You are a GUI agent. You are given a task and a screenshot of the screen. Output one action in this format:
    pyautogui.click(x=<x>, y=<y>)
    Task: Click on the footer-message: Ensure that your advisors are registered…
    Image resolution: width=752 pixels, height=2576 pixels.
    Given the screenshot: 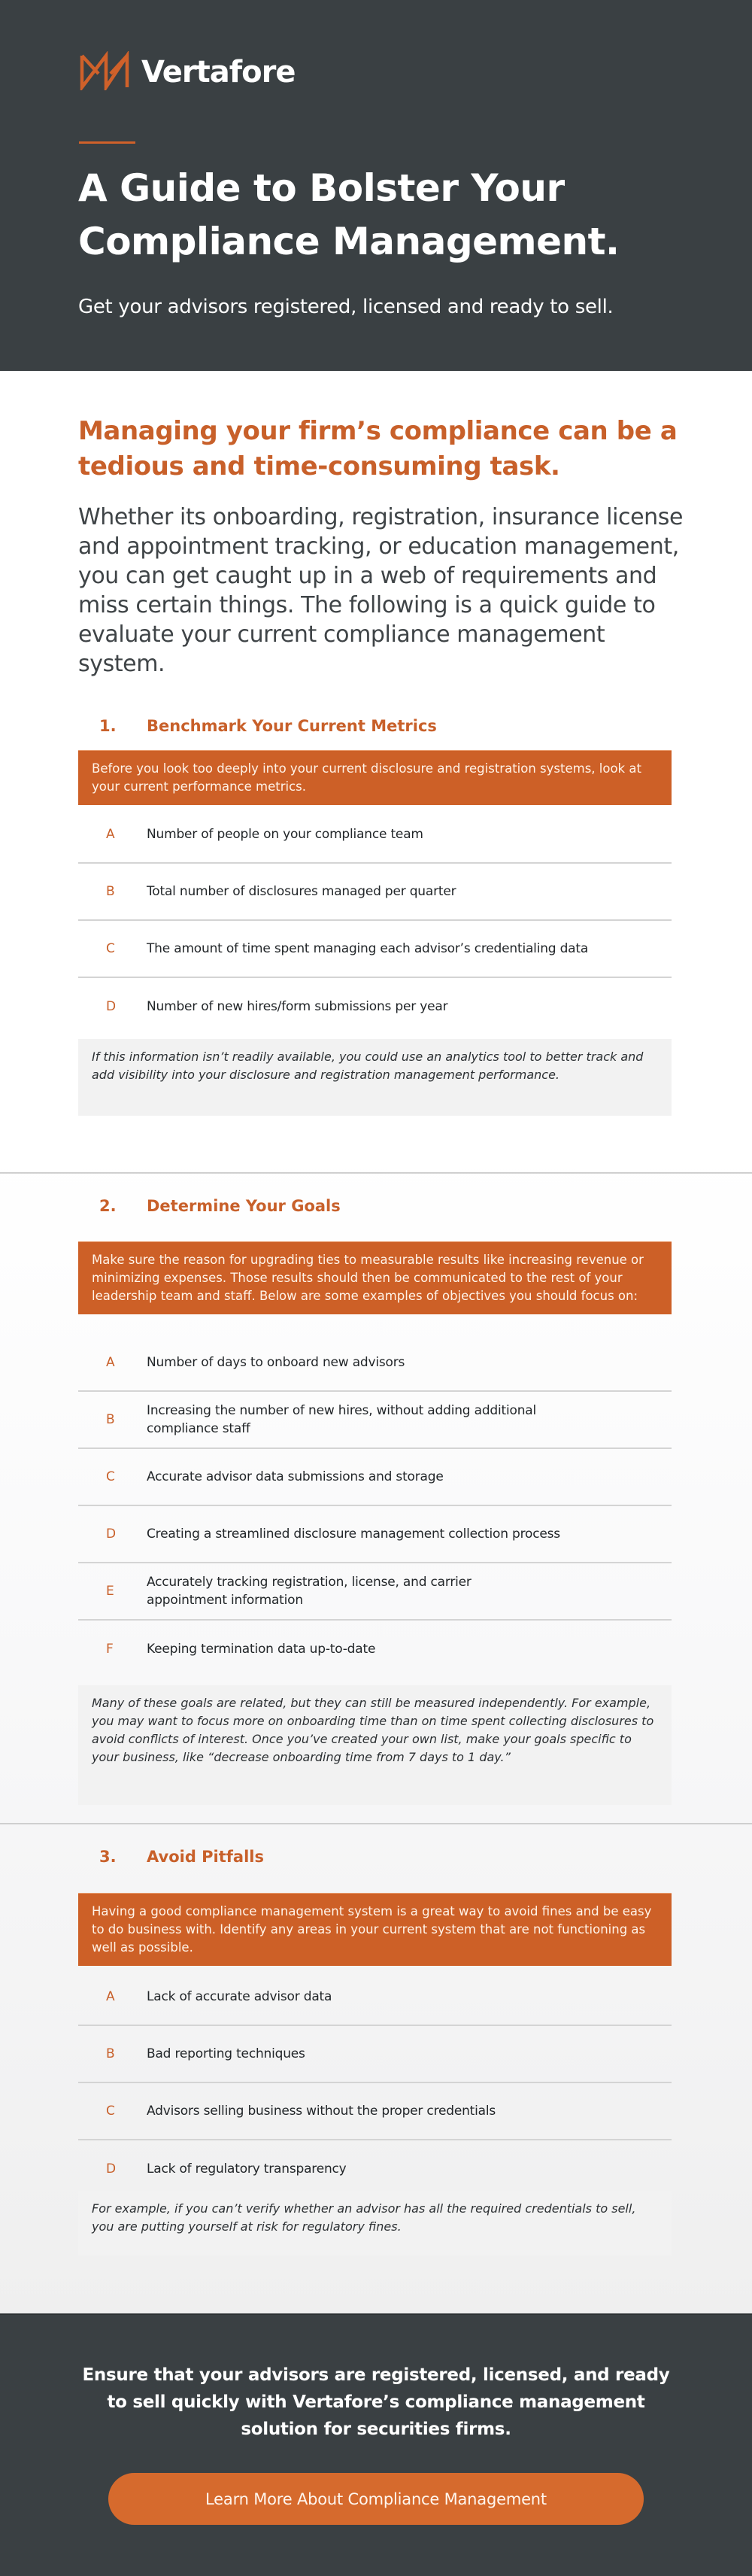 What is the action you would take?
    pyautogui.click(x=376, y=2402)
    